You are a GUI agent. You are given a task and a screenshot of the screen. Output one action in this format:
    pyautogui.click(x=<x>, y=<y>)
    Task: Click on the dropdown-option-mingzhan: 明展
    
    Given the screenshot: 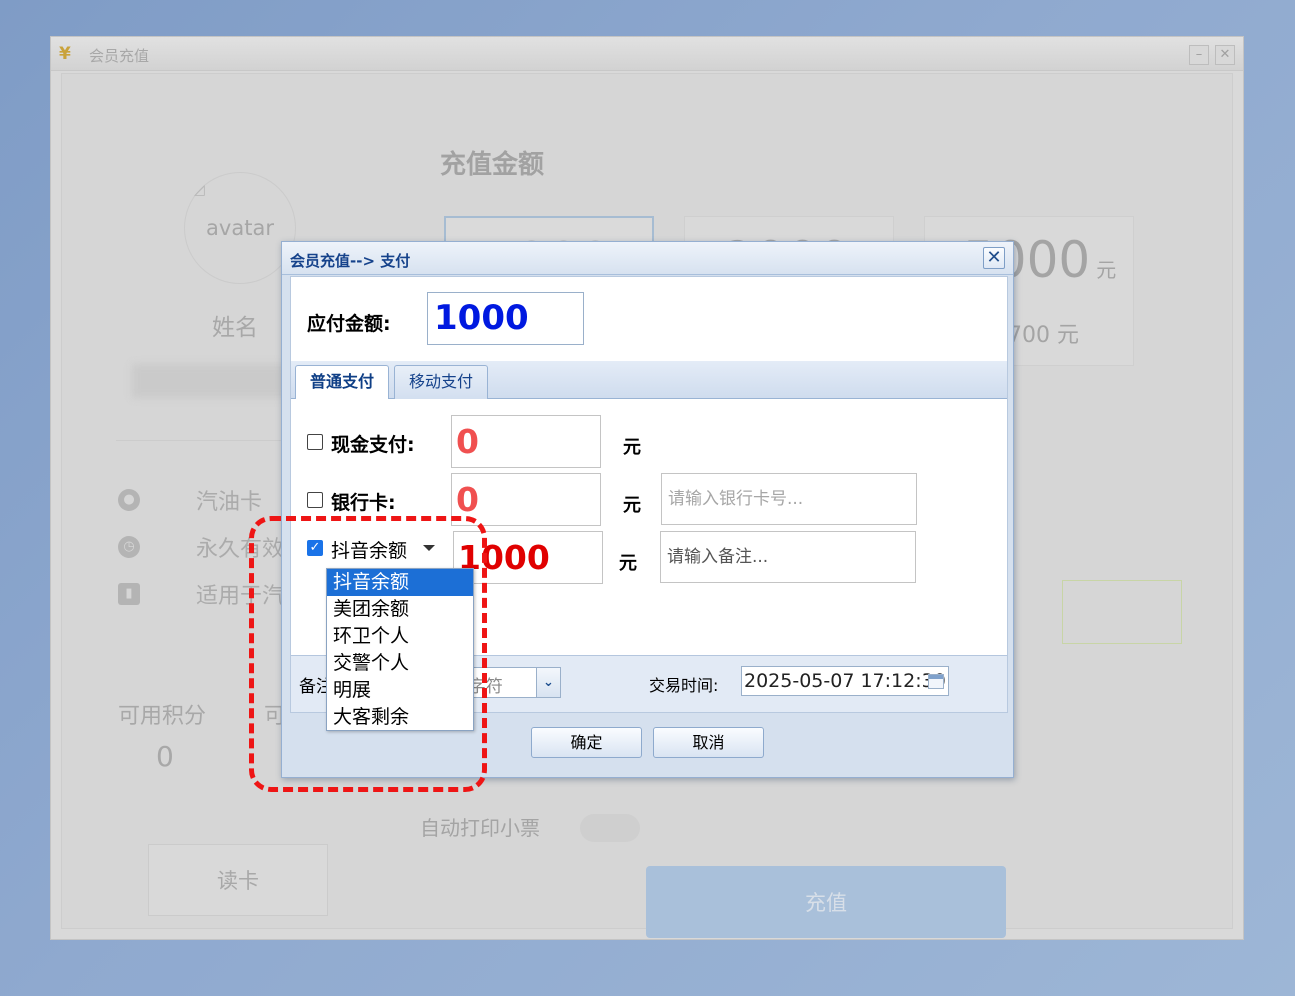 What is the action you would take?
    pyautogui.click(x=400, y=690)
    